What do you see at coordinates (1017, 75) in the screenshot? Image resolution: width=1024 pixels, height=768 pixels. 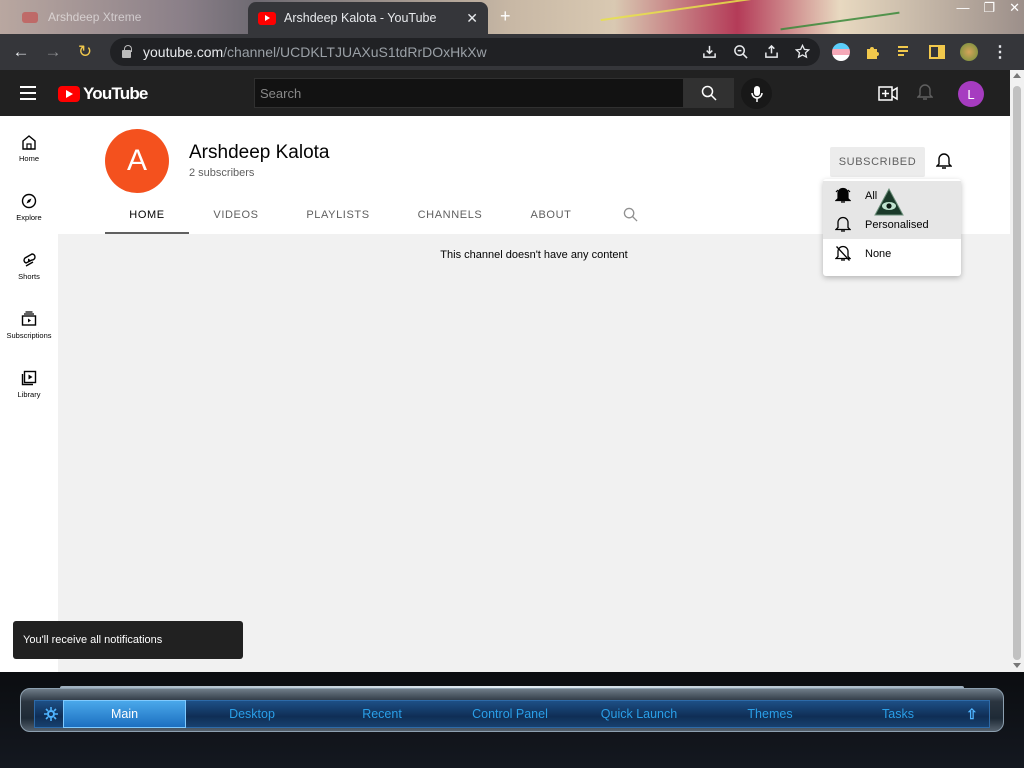 I see `scroll-up-icon` at bounding box center [1017, 75].